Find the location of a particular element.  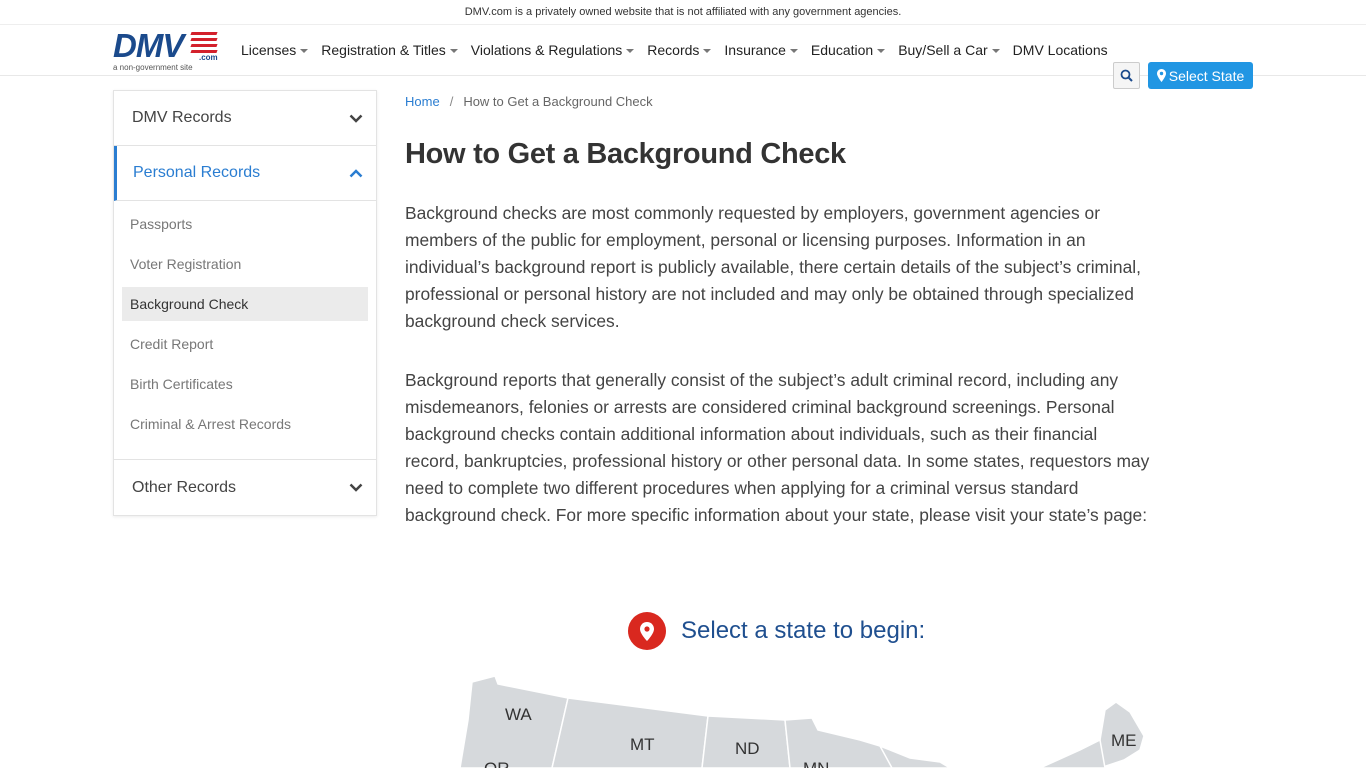

sidebar-link-credit-report: Credit Report is located at coordinates (245, 344).